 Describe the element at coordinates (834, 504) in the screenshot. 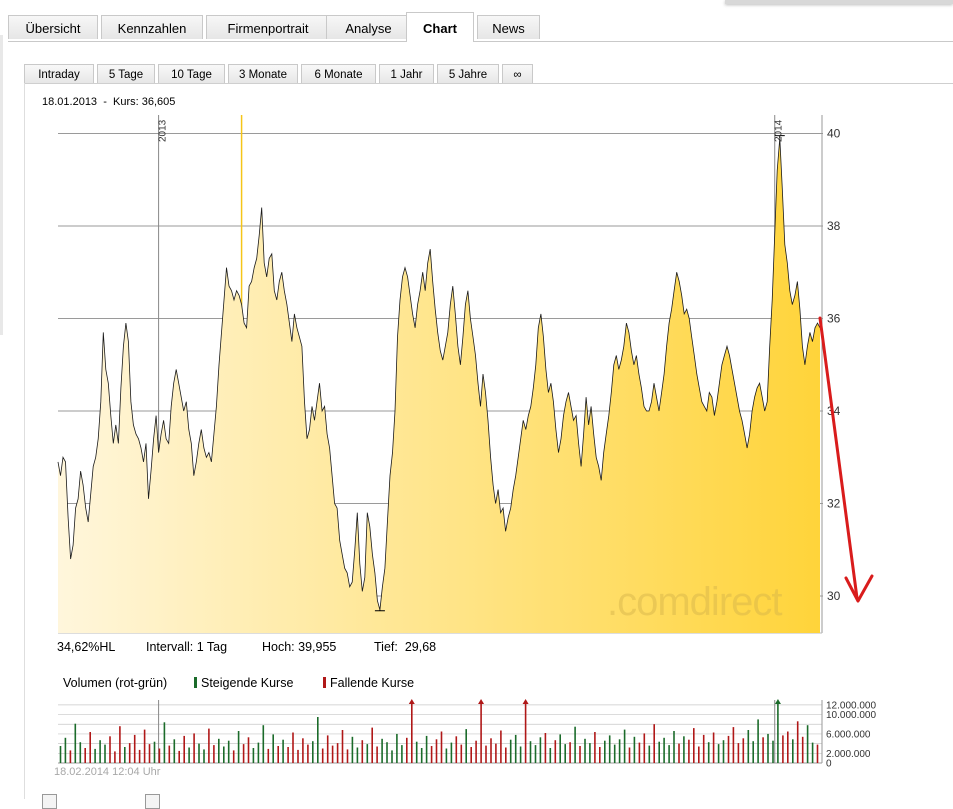

I see `y-tick-label: 32` at that location.